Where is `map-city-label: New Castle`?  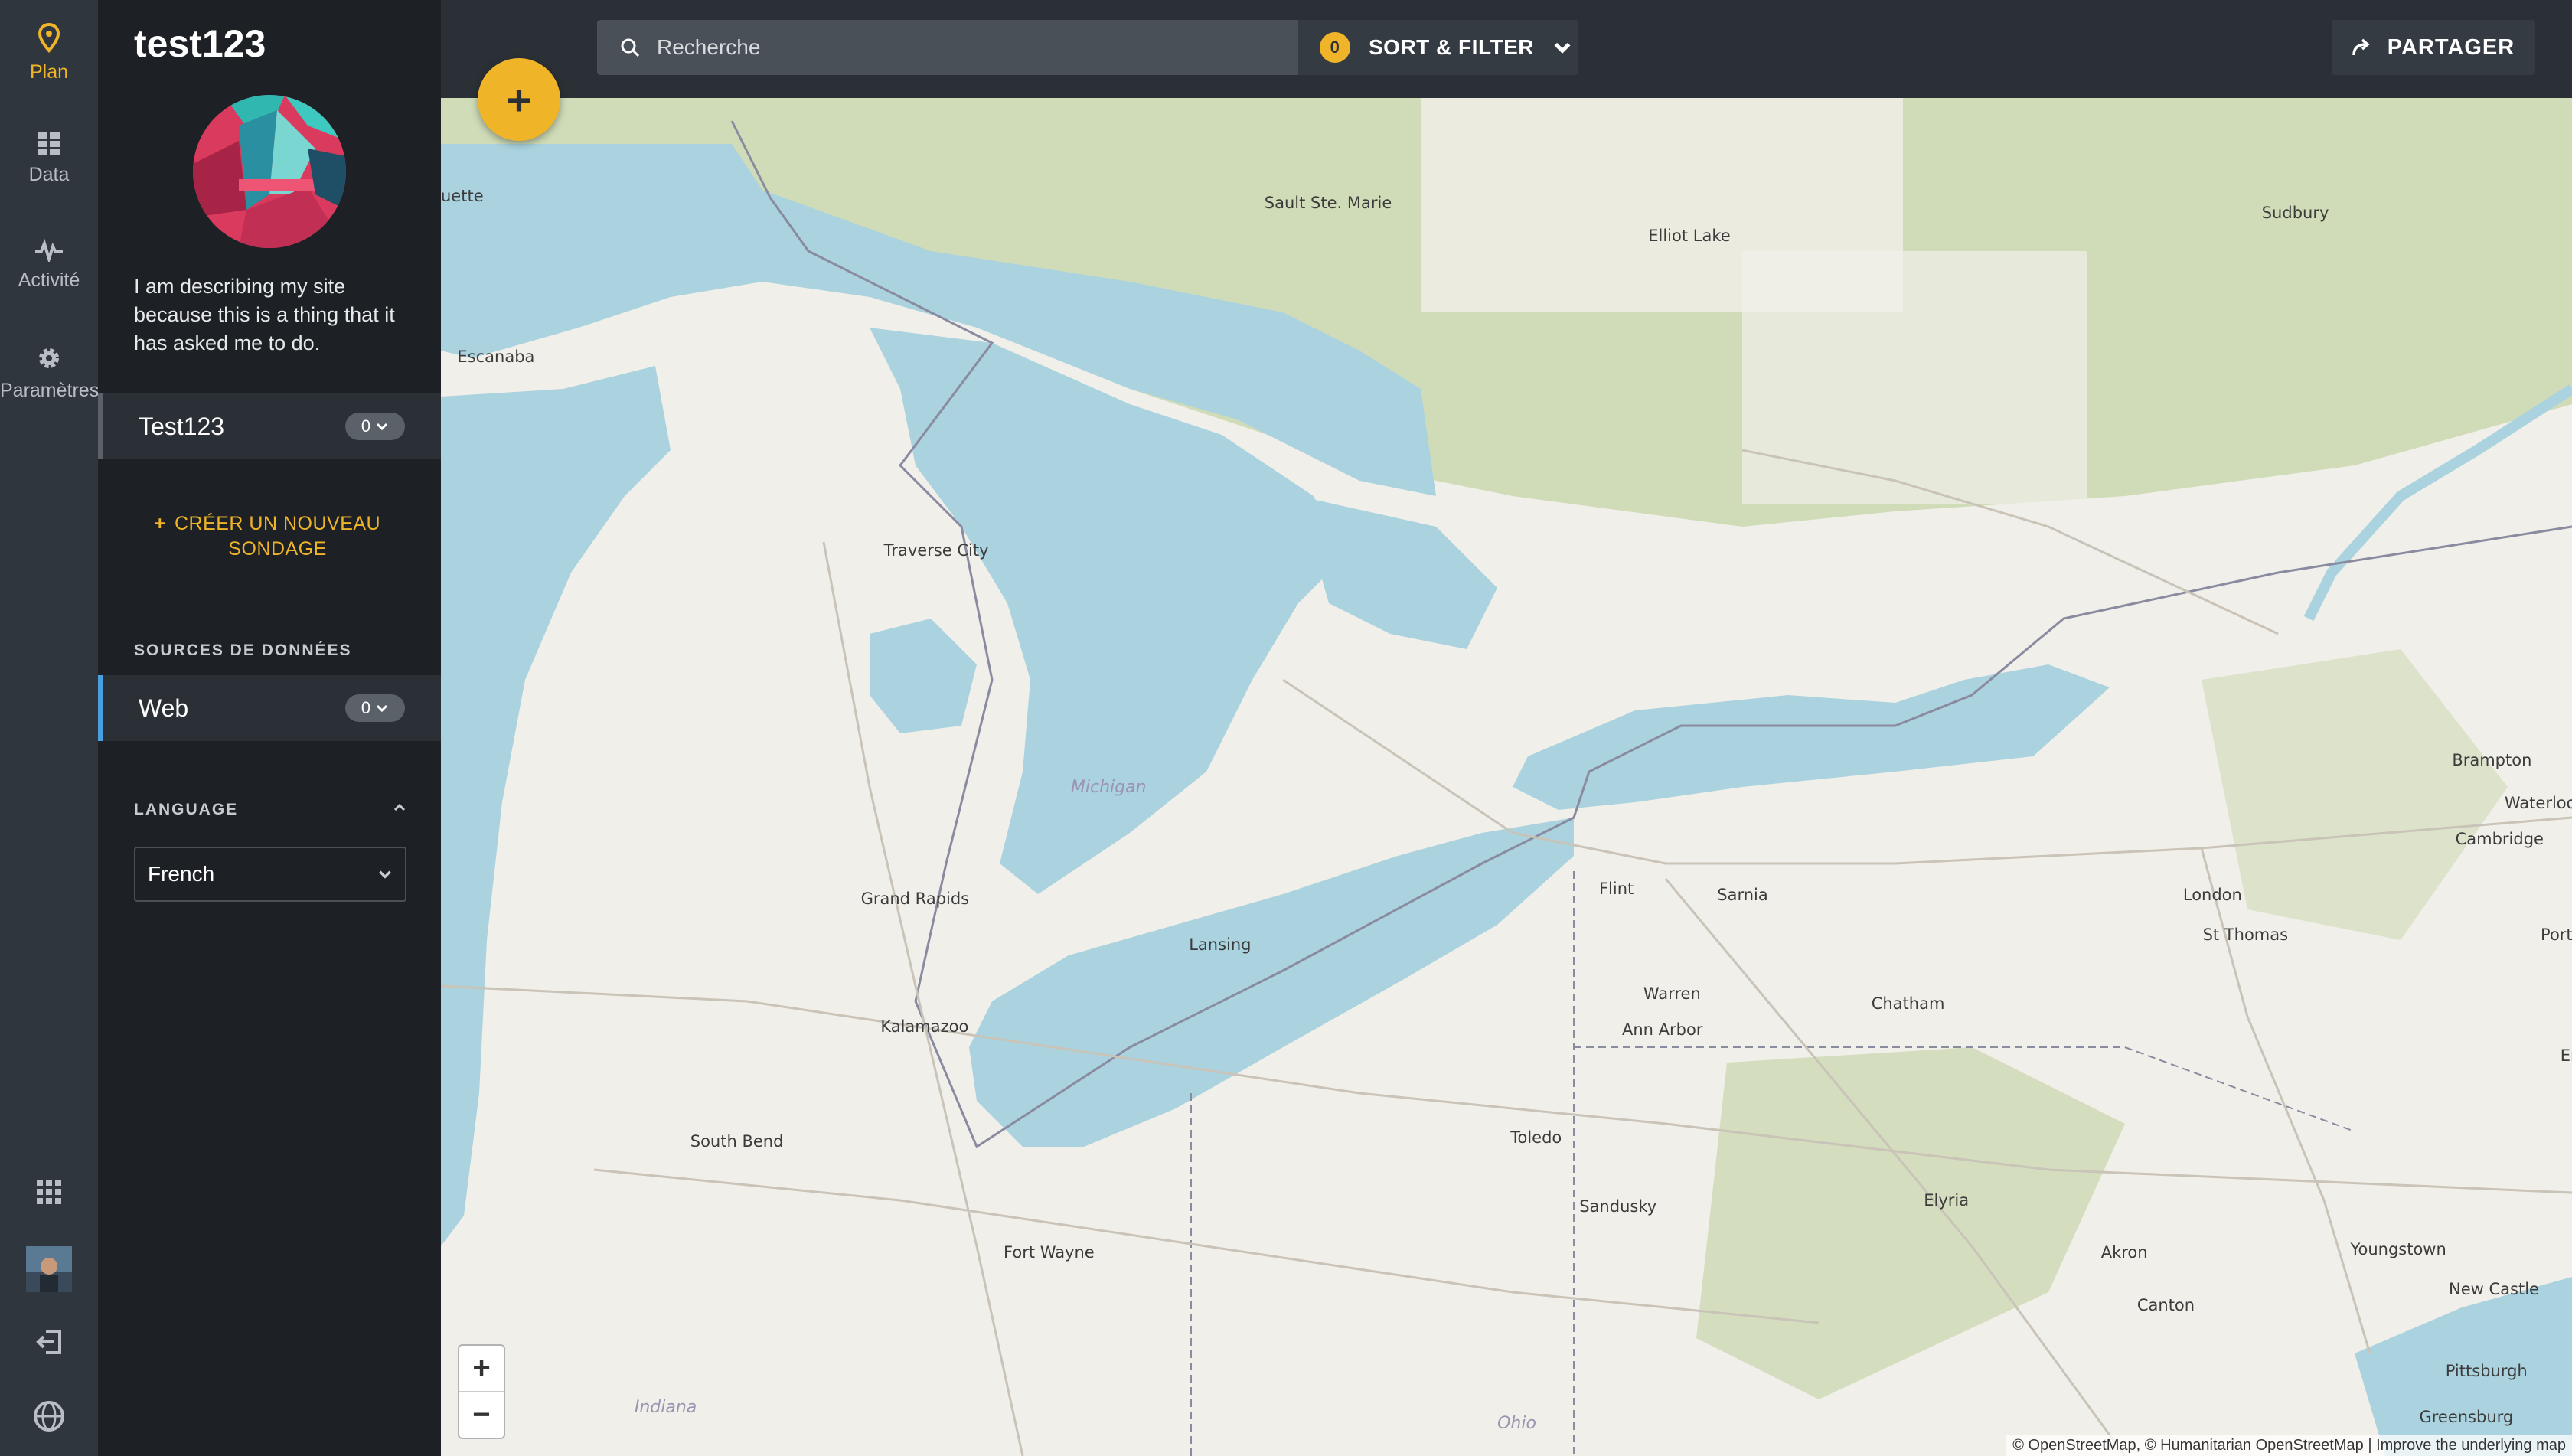
map-city-label: New Castle is located at coordinates (2494, 1288).